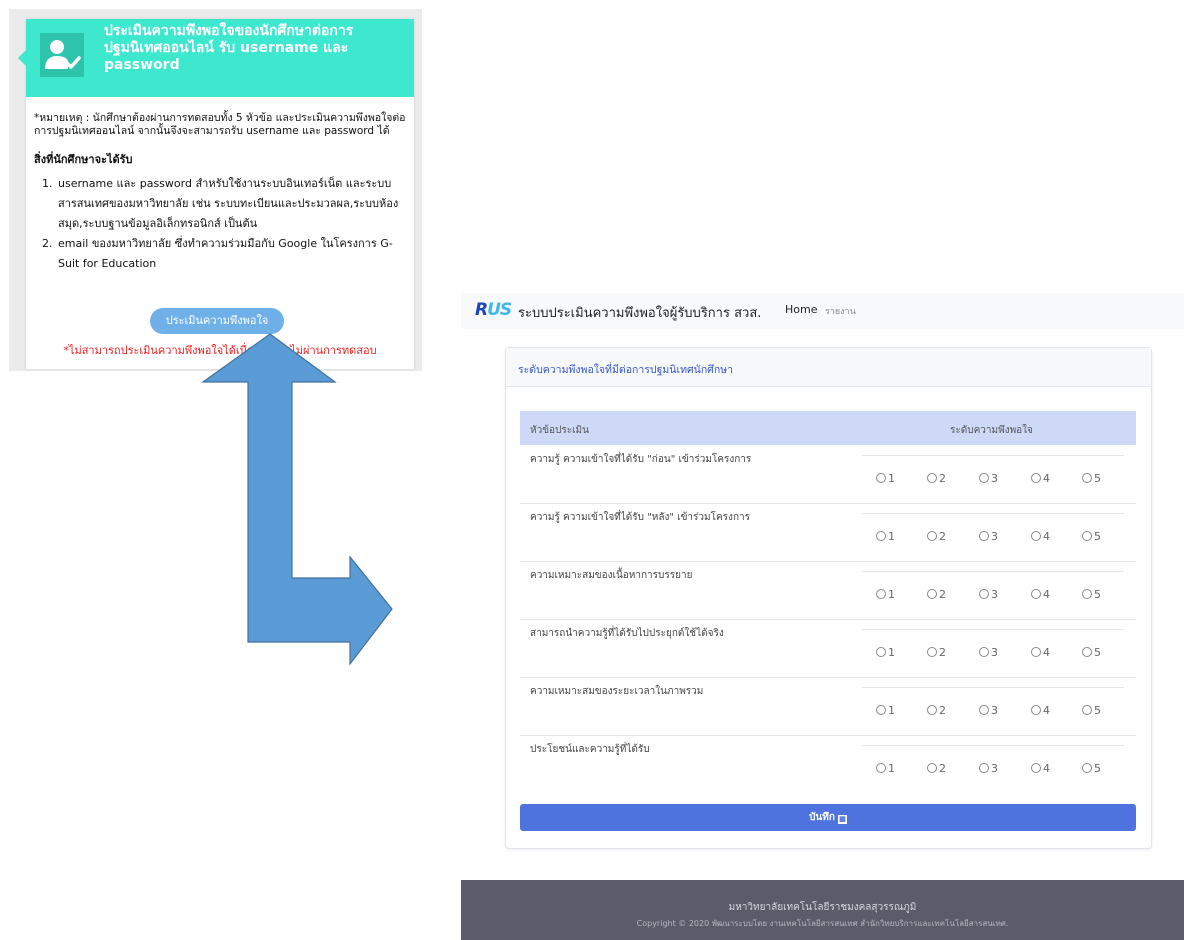 This screenshot has height=940, width=1184. What do you see at coordinates (801, 309) in the screenshot?
I see `nav-home-link: Home` at bounding box center [801, 309].